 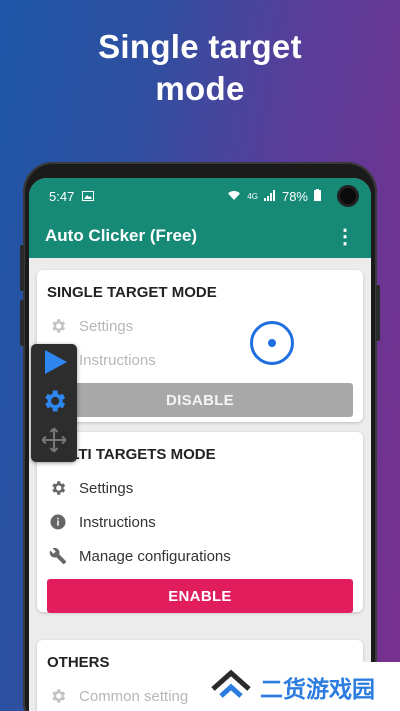 I want to click on single-instructions-label: Instructions, so click(x=117, y=360).